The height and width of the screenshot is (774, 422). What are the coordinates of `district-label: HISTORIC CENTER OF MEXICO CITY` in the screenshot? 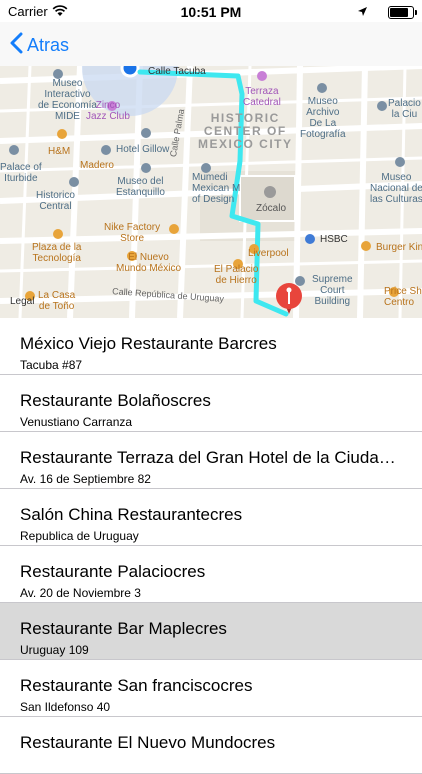 It's located at (245, 131).